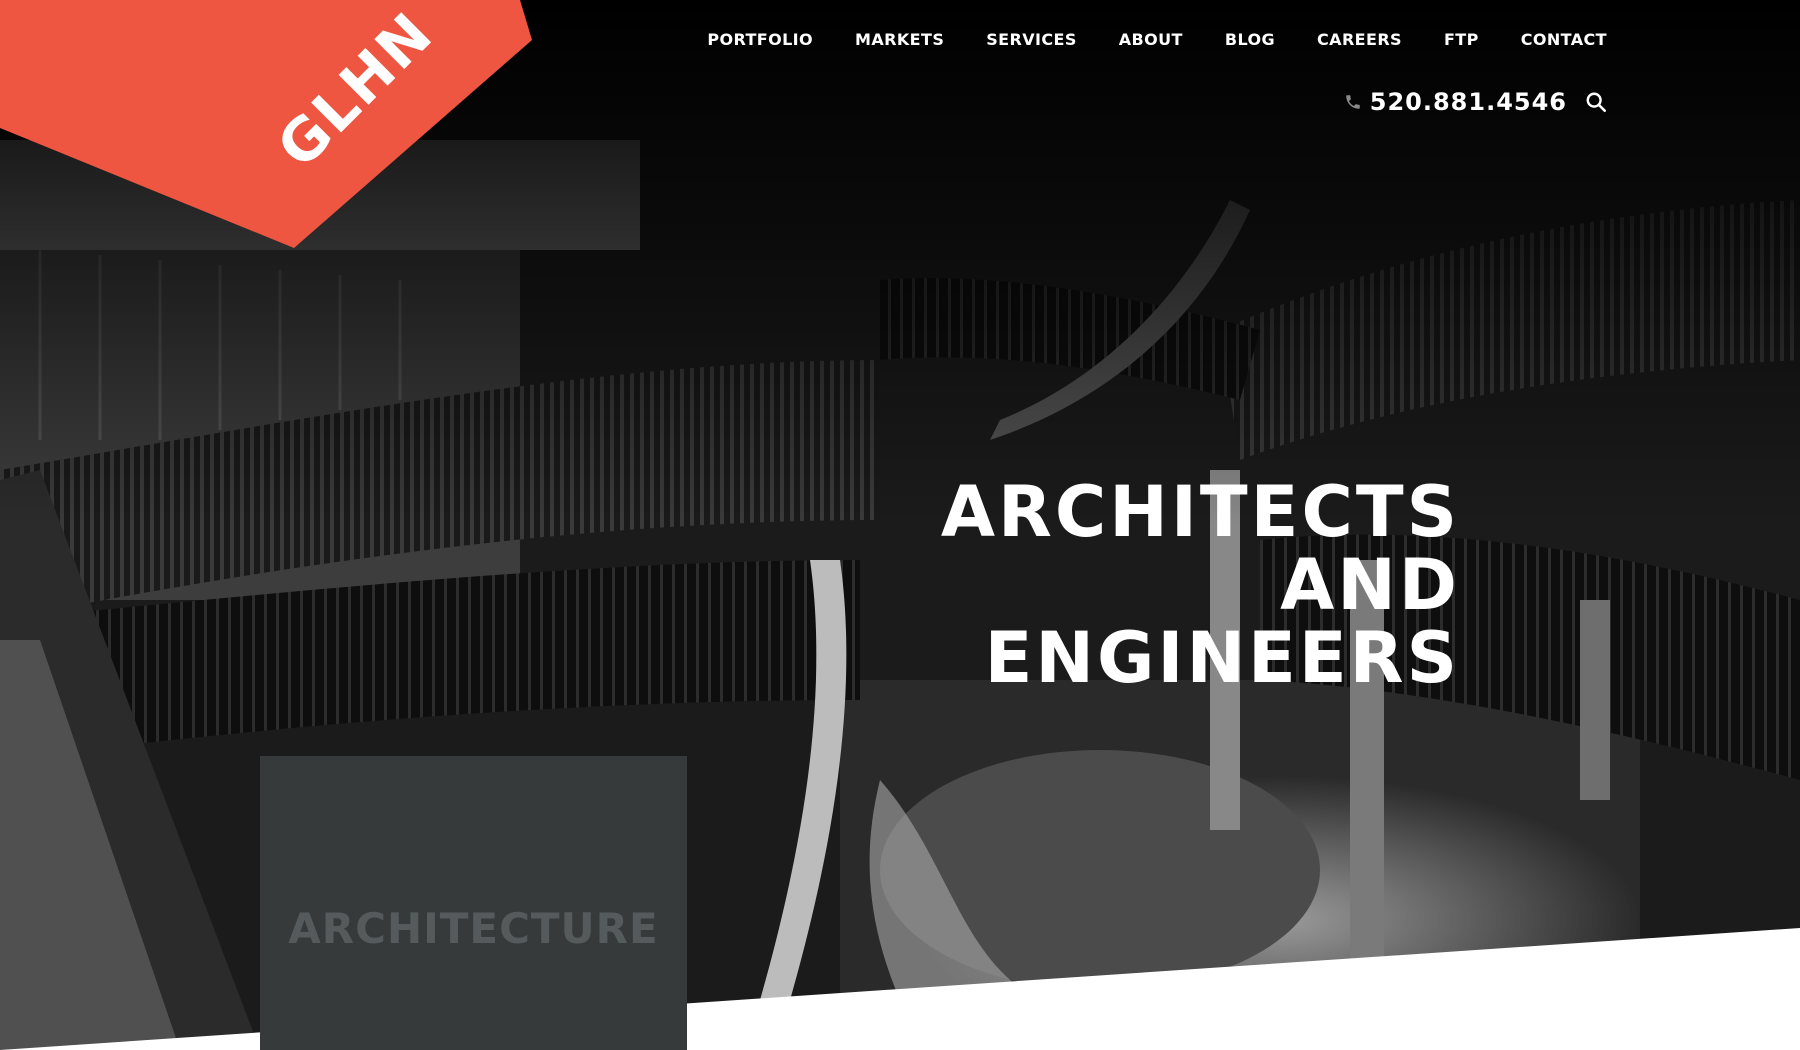  What do you see at coordinates (899, 39) in the screenshot?
I see `nav-item-markets: MARKETS` at bounding box center [899, 39].